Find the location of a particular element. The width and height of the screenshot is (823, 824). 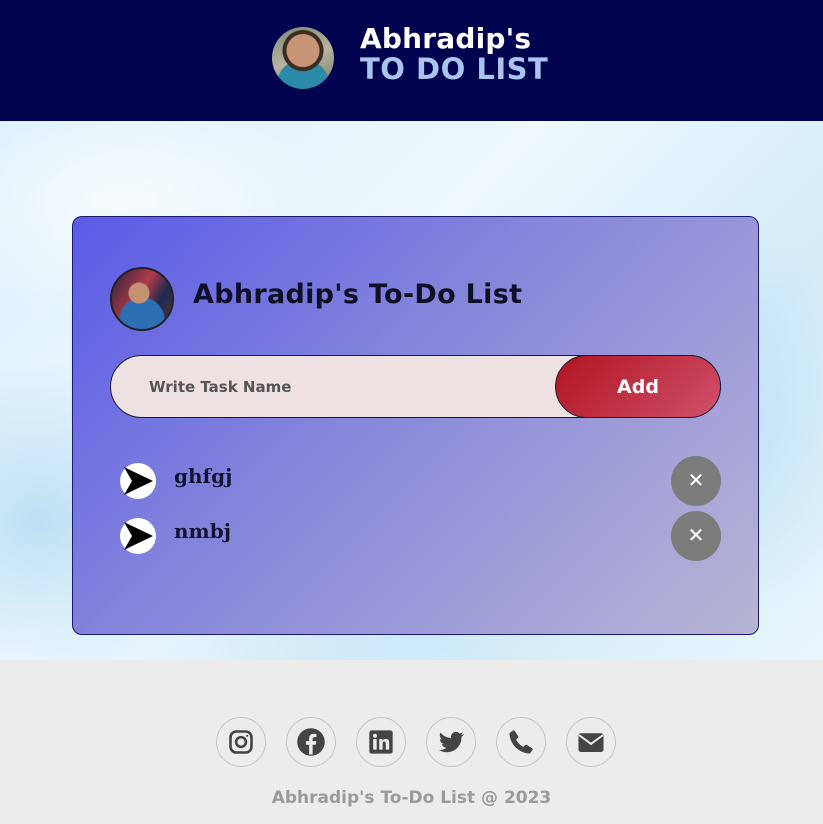

task-text: nmbj is located at coordinates (202, 531).